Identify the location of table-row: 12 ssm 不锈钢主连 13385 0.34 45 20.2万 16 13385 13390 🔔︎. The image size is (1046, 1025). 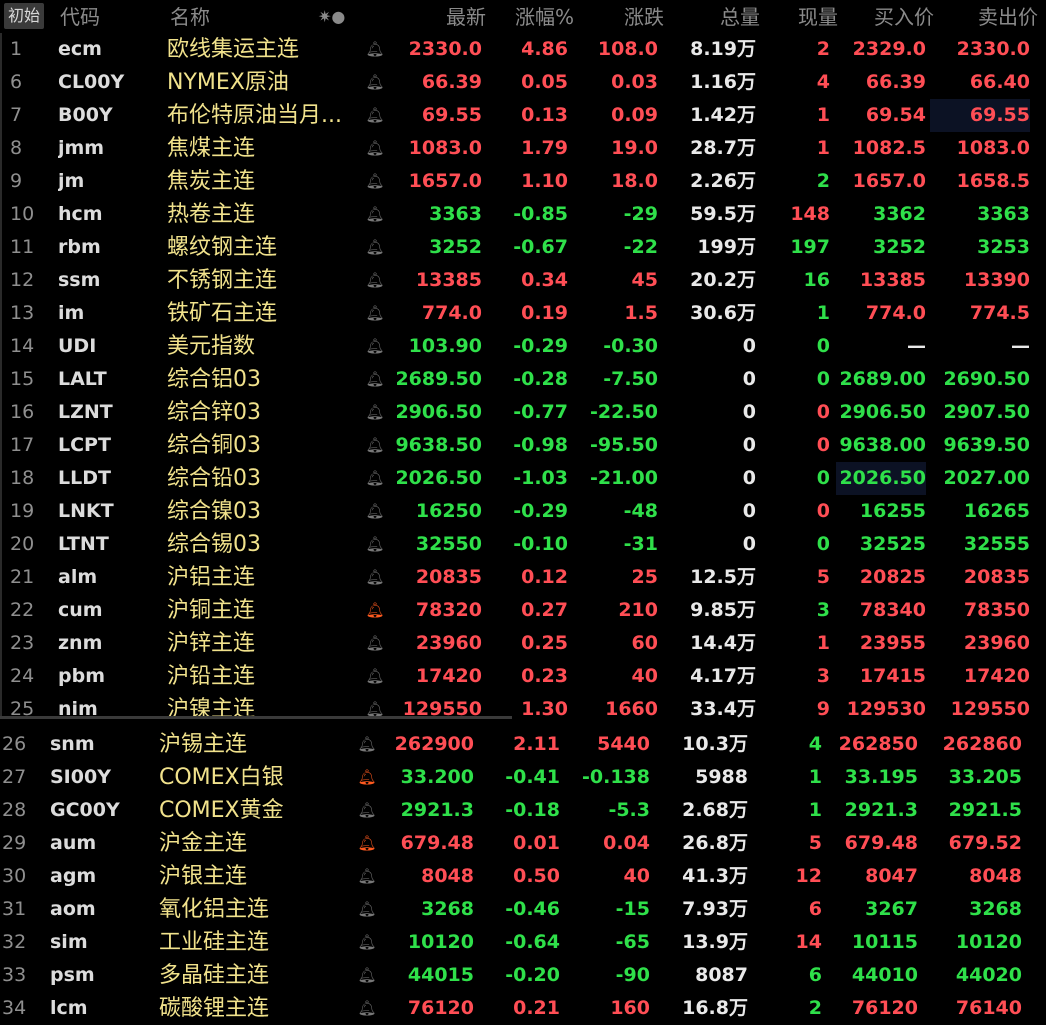
(523, 280).